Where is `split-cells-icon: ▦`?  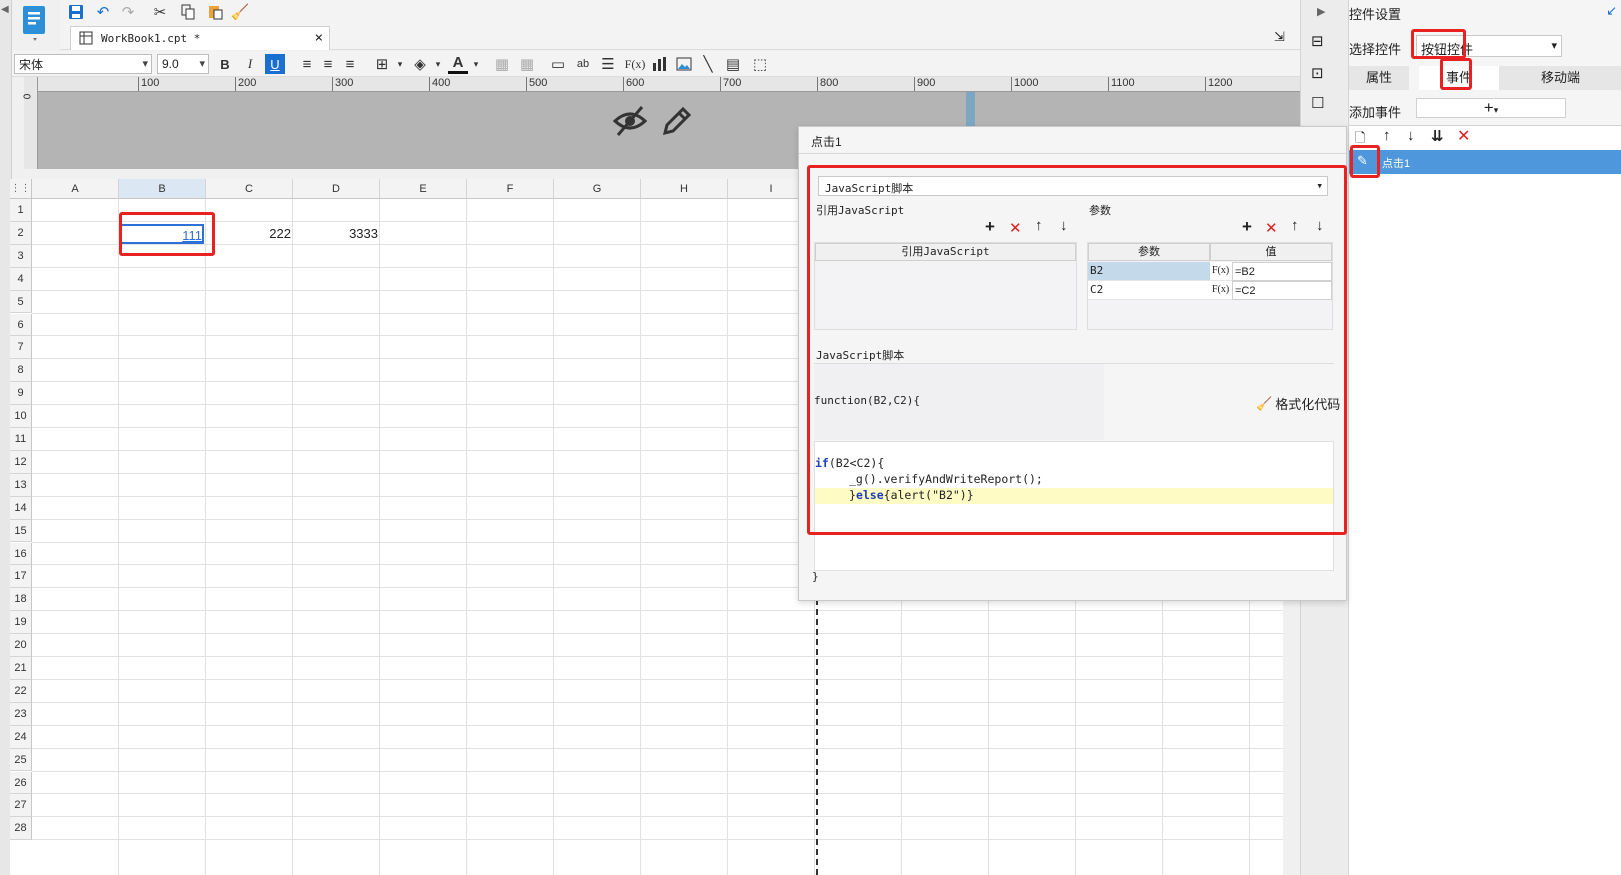
split-cells-icon: ▦ is located at coordinates (527, 64).